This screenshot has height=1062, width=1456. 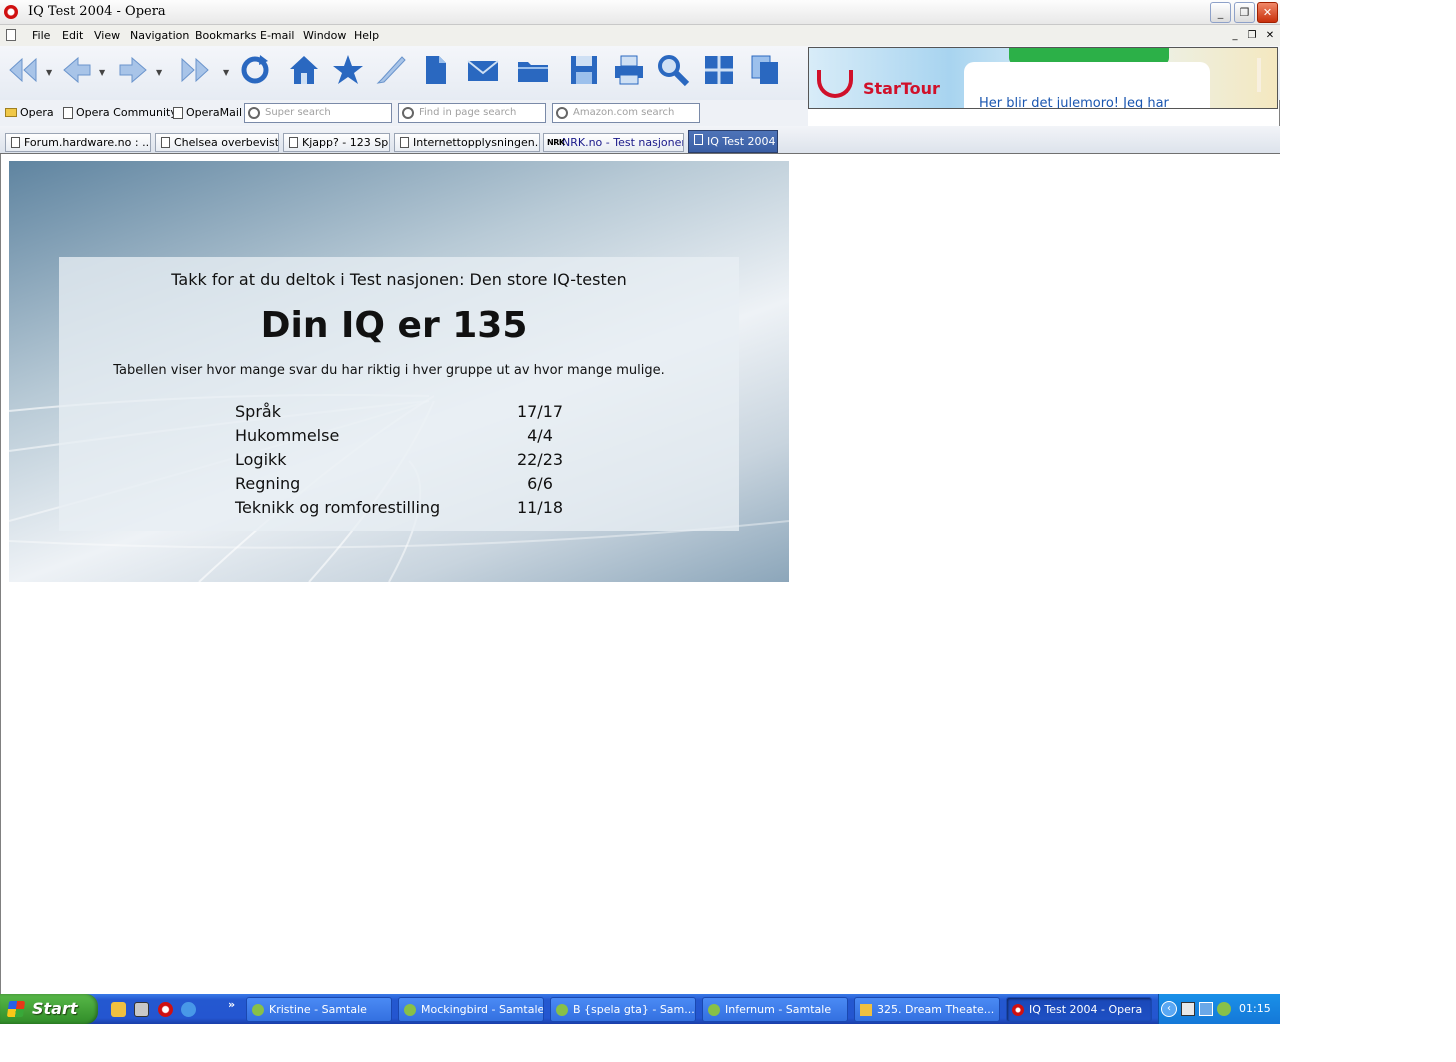 I want to click on menu-edit: Edit, so click(x=72, y=35).